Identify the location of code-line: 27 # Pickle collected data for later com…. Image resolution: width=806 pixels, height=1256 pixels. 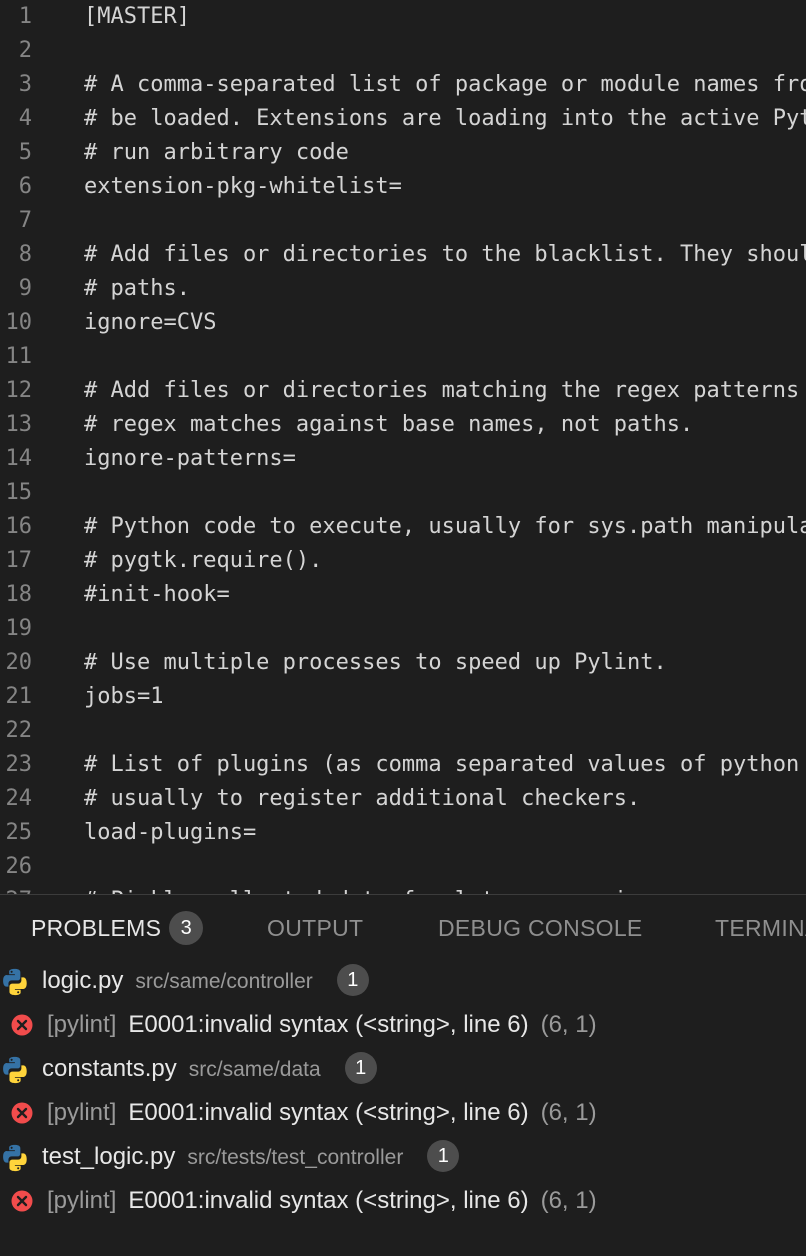
(403, 889).